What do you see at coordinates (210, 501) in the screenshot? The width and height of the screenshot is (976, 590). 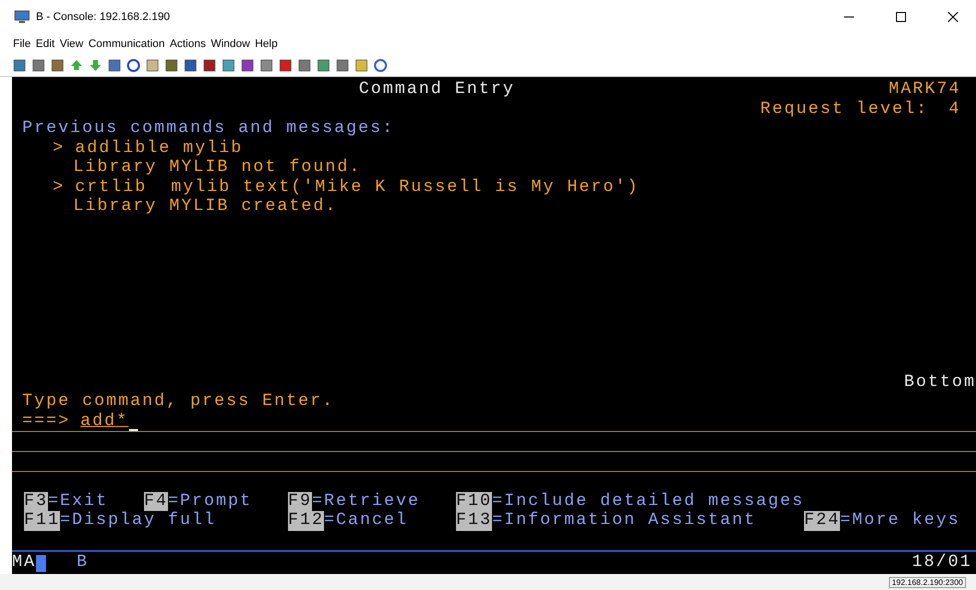 I see `function-key-label: =Prompt` at bounding box center [210, 501].